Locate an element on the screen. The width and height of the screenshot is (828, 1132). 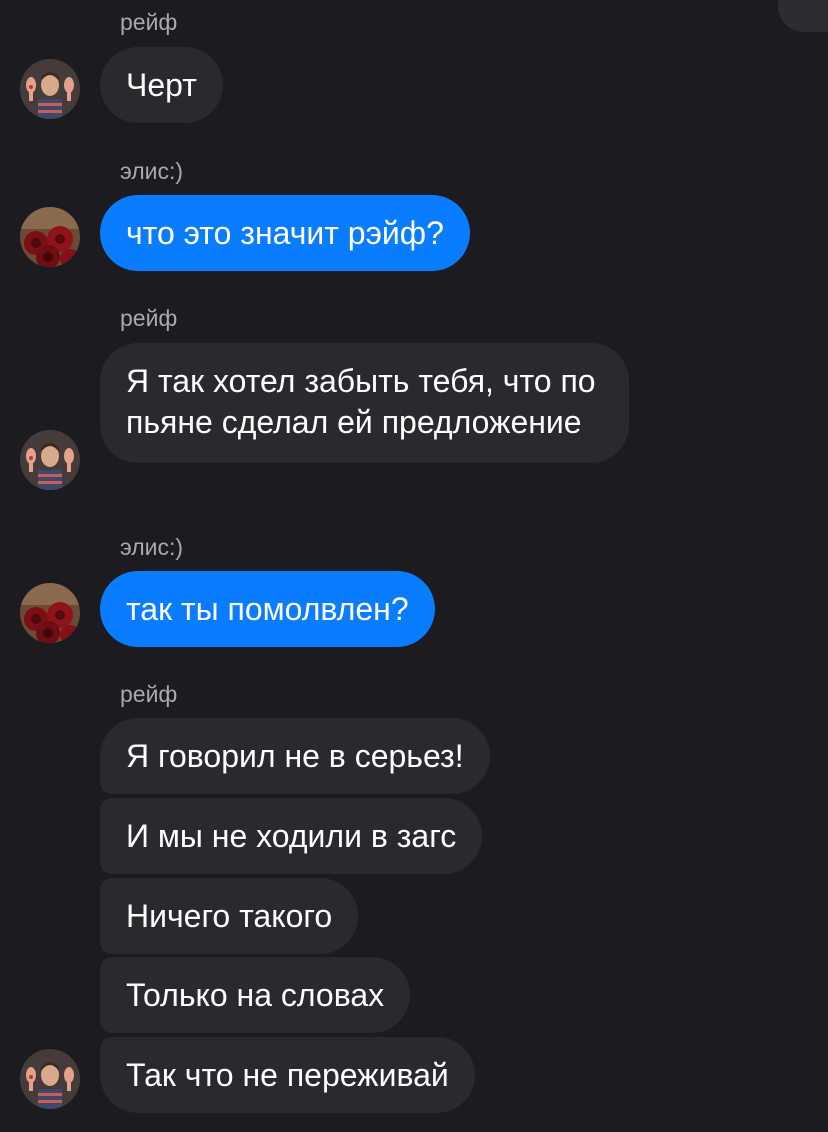
message-bubble: Так что не переживай is located at coordinates (287, 1075).